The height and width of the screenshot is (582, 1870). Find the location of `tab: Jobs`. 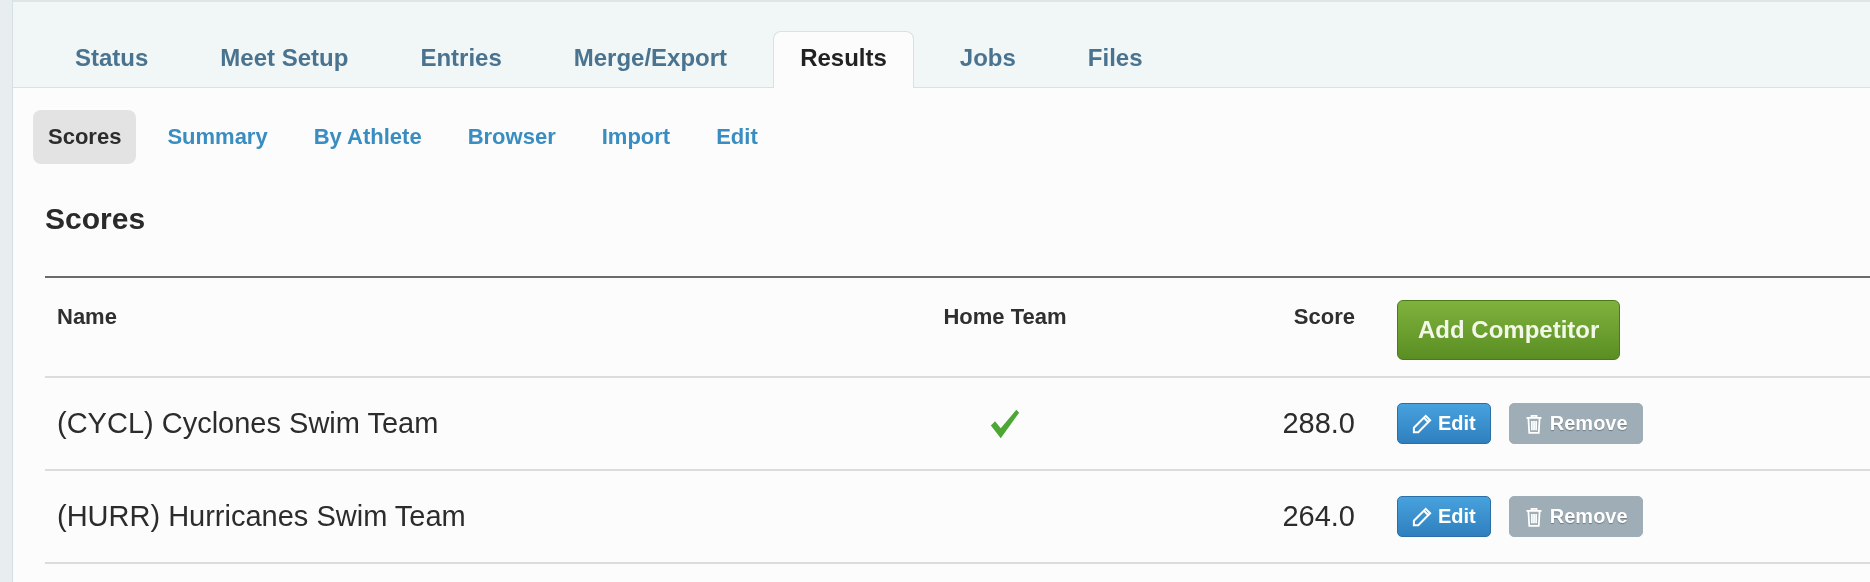

tab: Jobs is located at coordinates (987, 60).